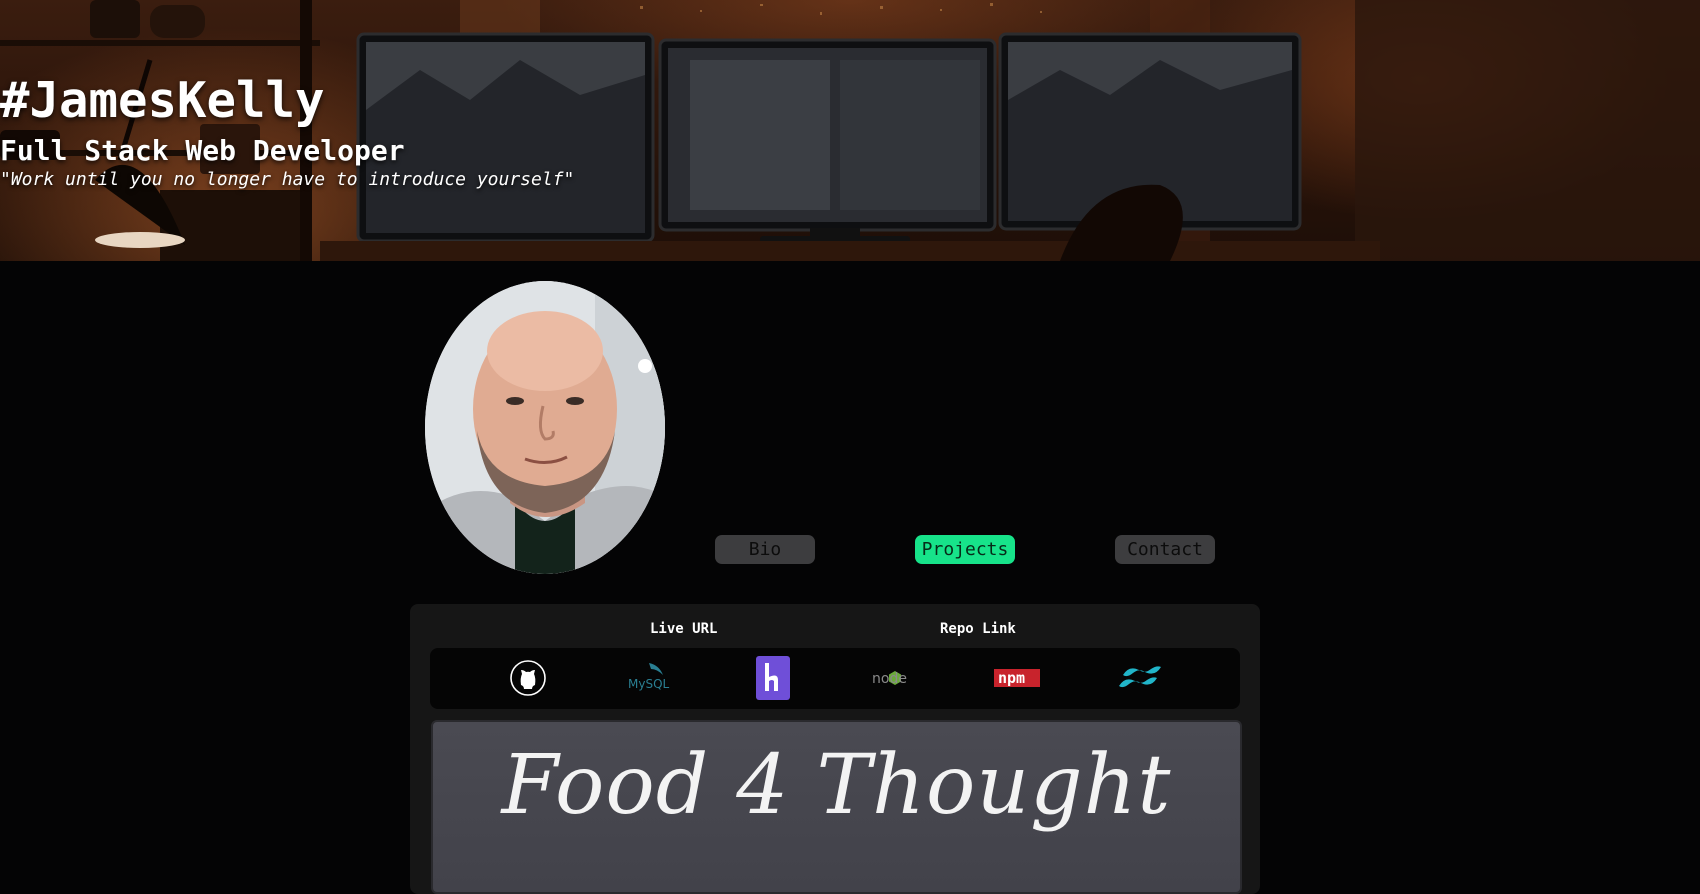  I want to click on avatar, so click(545, 427).